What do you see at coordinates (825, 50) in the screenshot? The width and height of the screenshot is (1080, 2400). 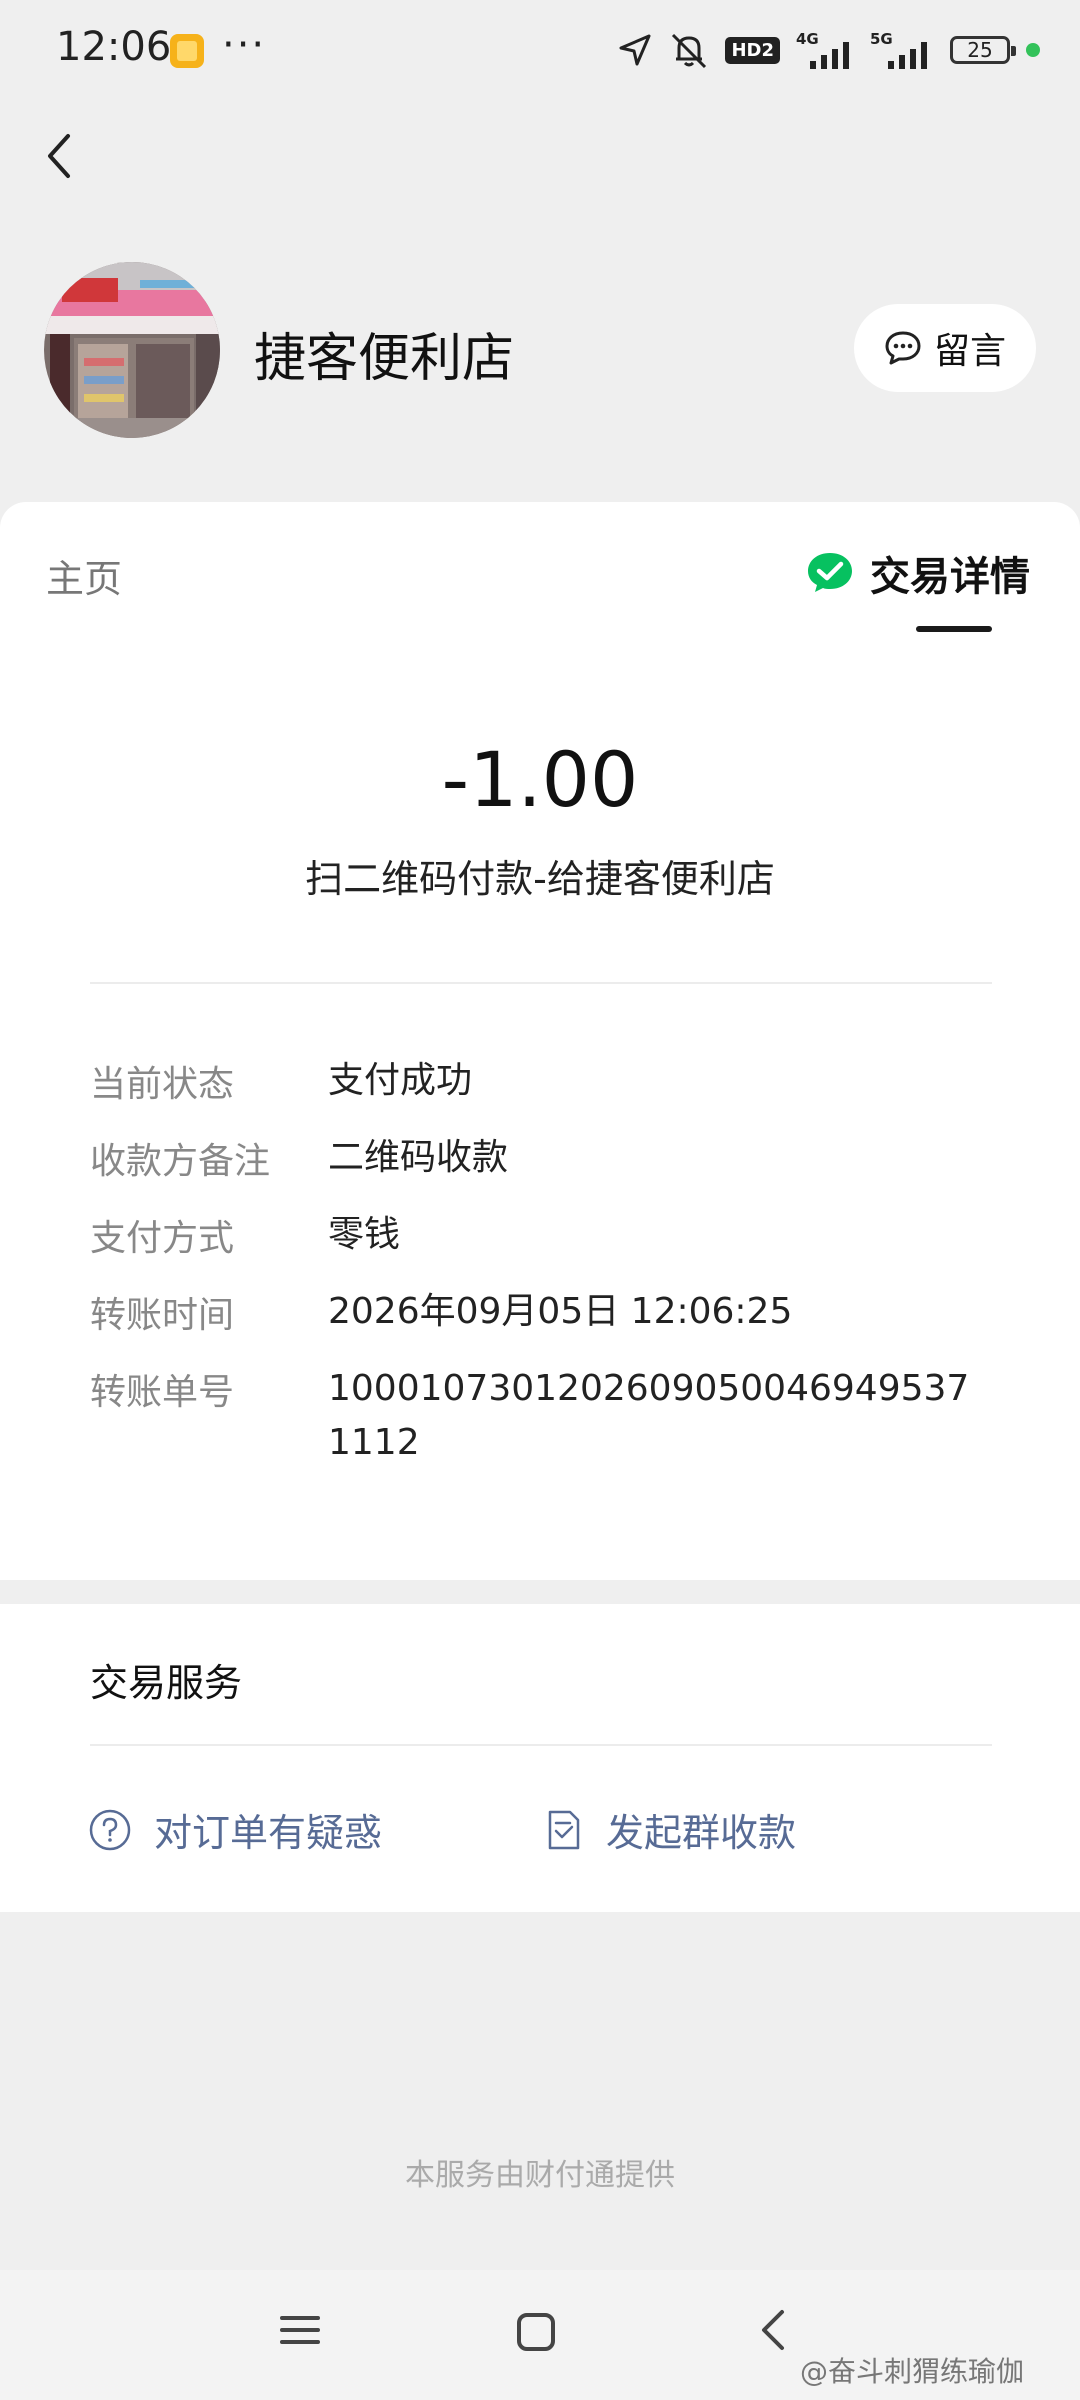 I see `signal-4g-icon: 4G` at bounding box center [825, 50].